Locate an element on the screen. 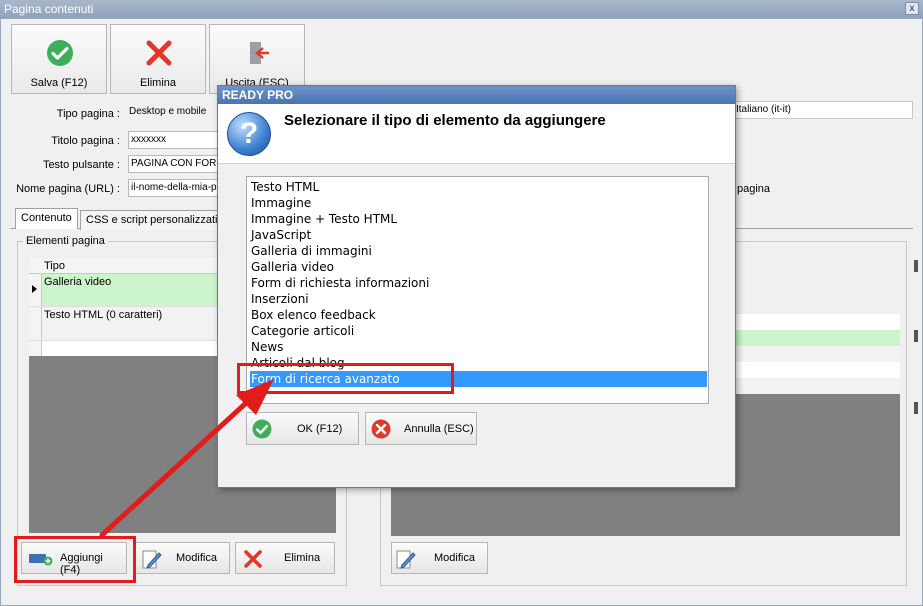 Image resolution: width=923 pixels, height=606 pixels. annotation-arrow is located at coordinates (186, 458).